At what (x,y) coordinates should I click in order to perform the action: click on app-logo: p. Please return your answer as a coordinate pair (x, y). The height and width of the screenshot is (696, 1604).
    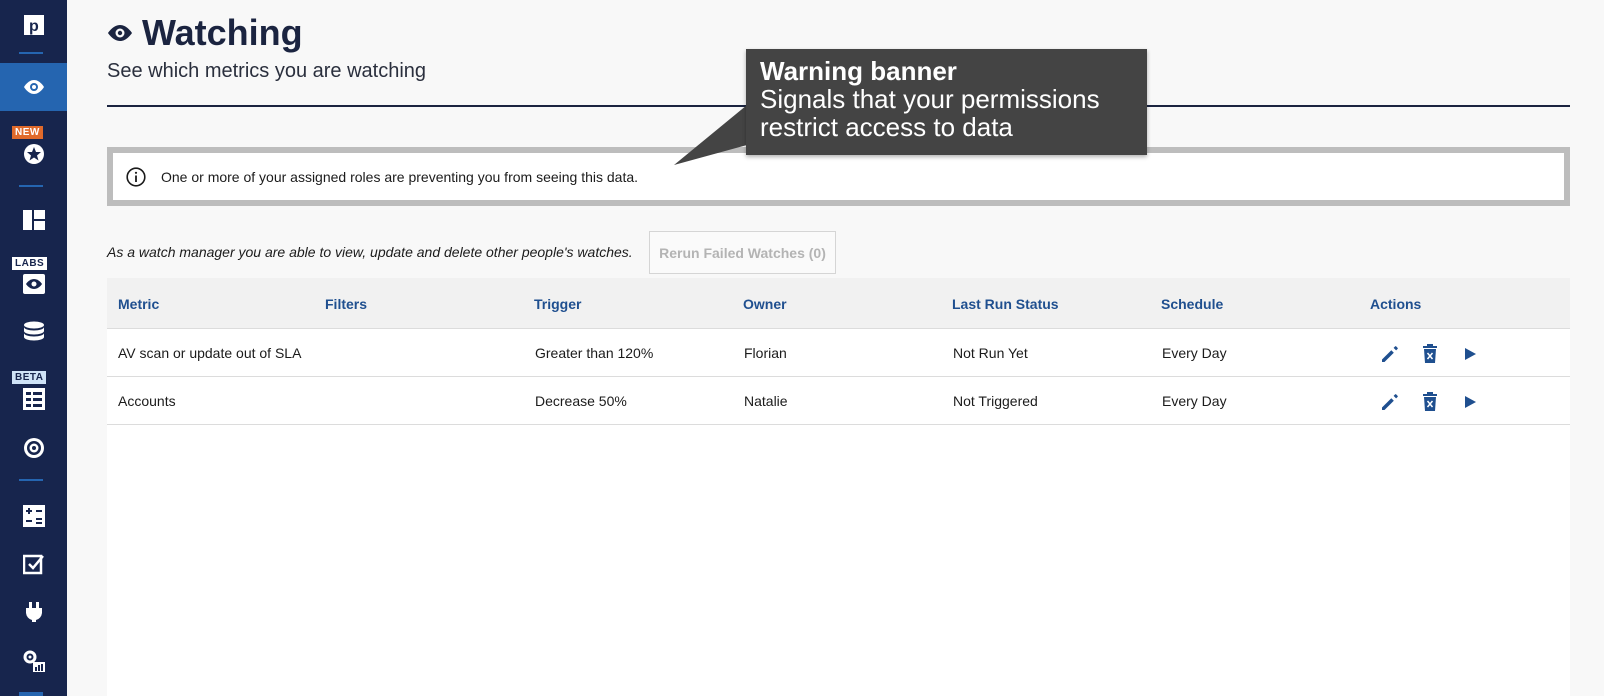
    Looking at the image, I should click on (33, 25).